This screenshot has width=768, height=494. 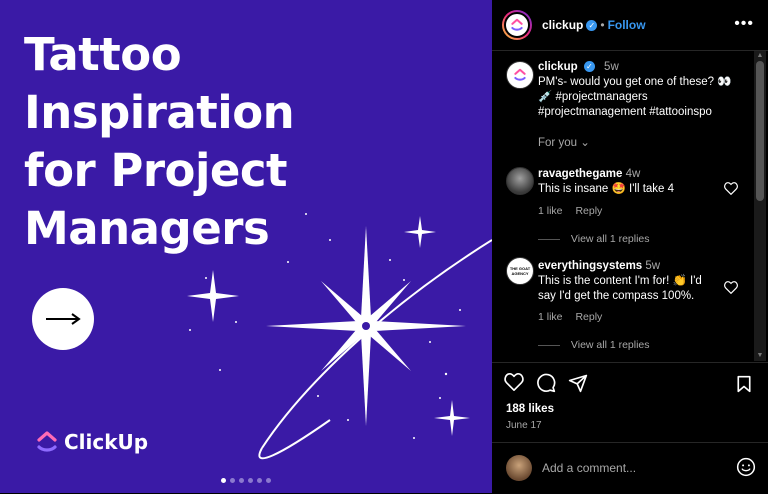 I want to click on post-actions: 188 likes June 17, so click(x=630, y=402).